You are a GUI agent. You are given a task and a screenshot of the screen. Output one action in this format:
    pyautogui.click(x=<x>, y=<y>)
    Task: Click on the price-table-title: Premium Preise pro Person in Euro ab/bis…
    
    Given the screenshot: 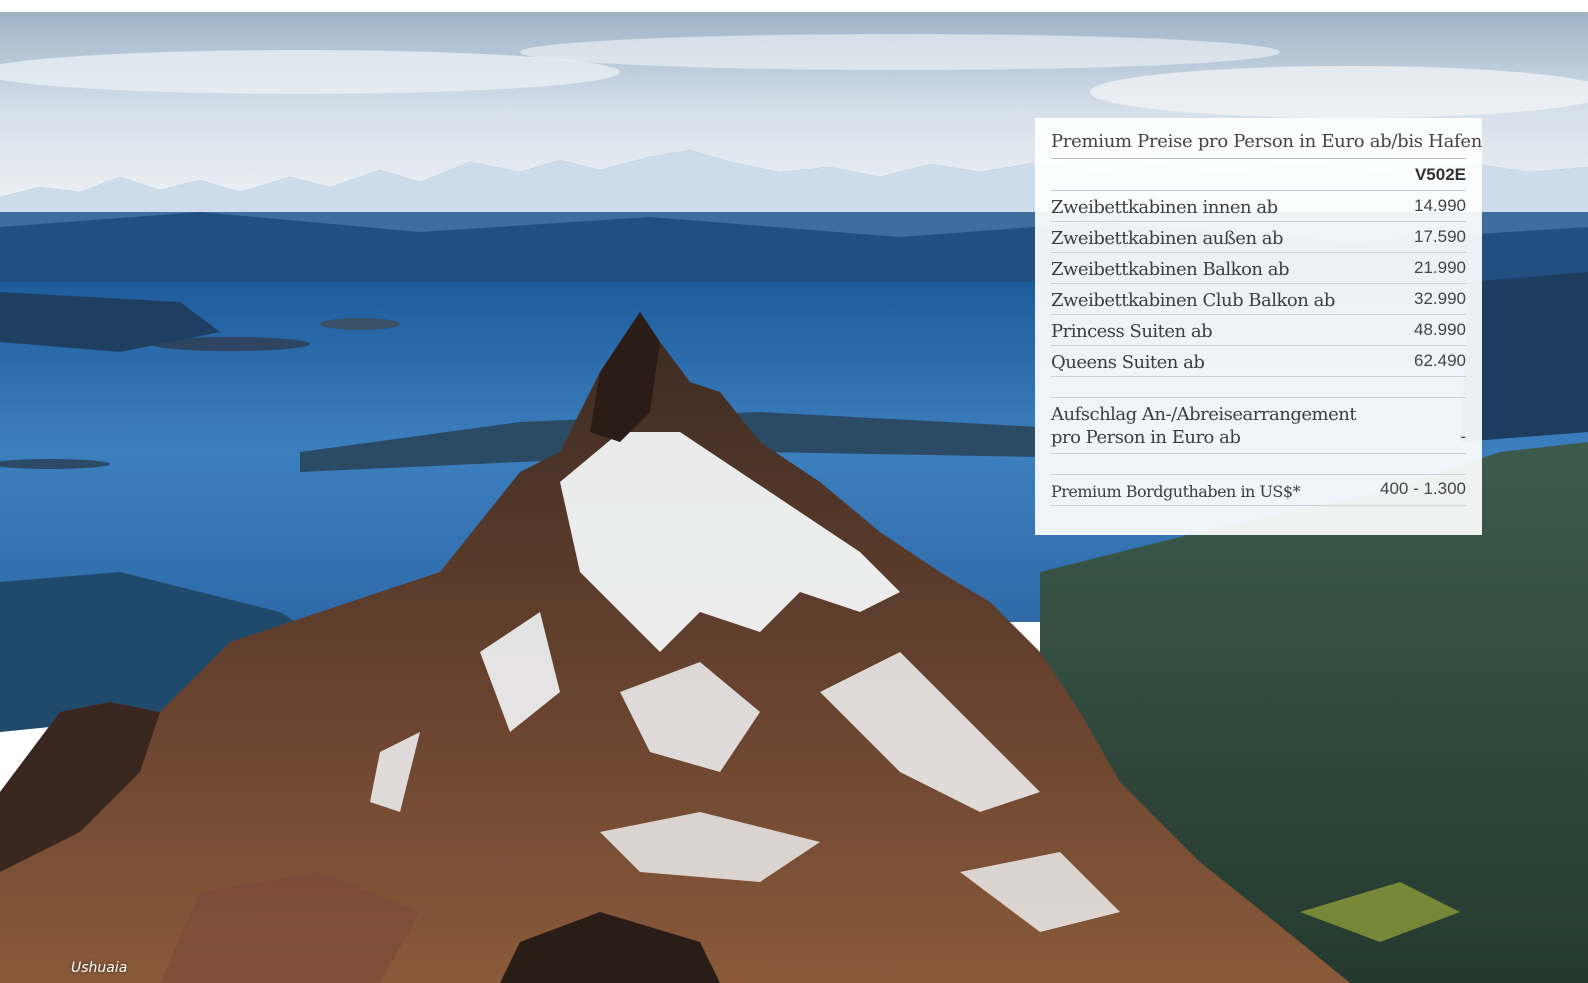 What is the action you would take?
    pyautogui.click(x=1266, y=143)
    